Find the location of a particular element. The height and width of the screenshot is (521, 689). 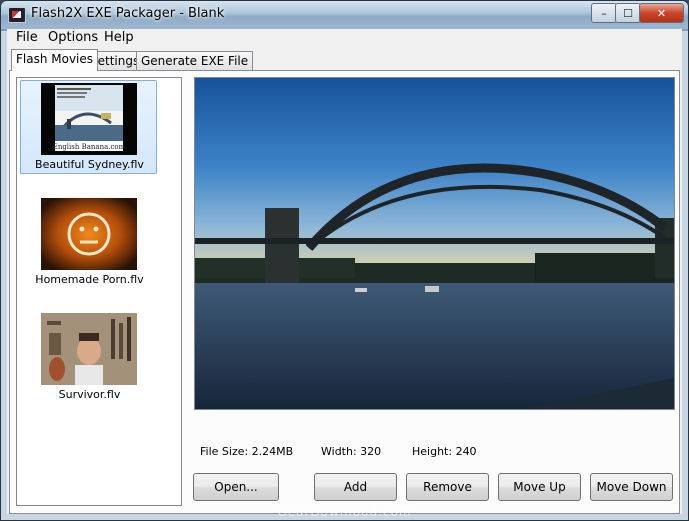

close-button: ✕ is located at coordinates (661, 13).